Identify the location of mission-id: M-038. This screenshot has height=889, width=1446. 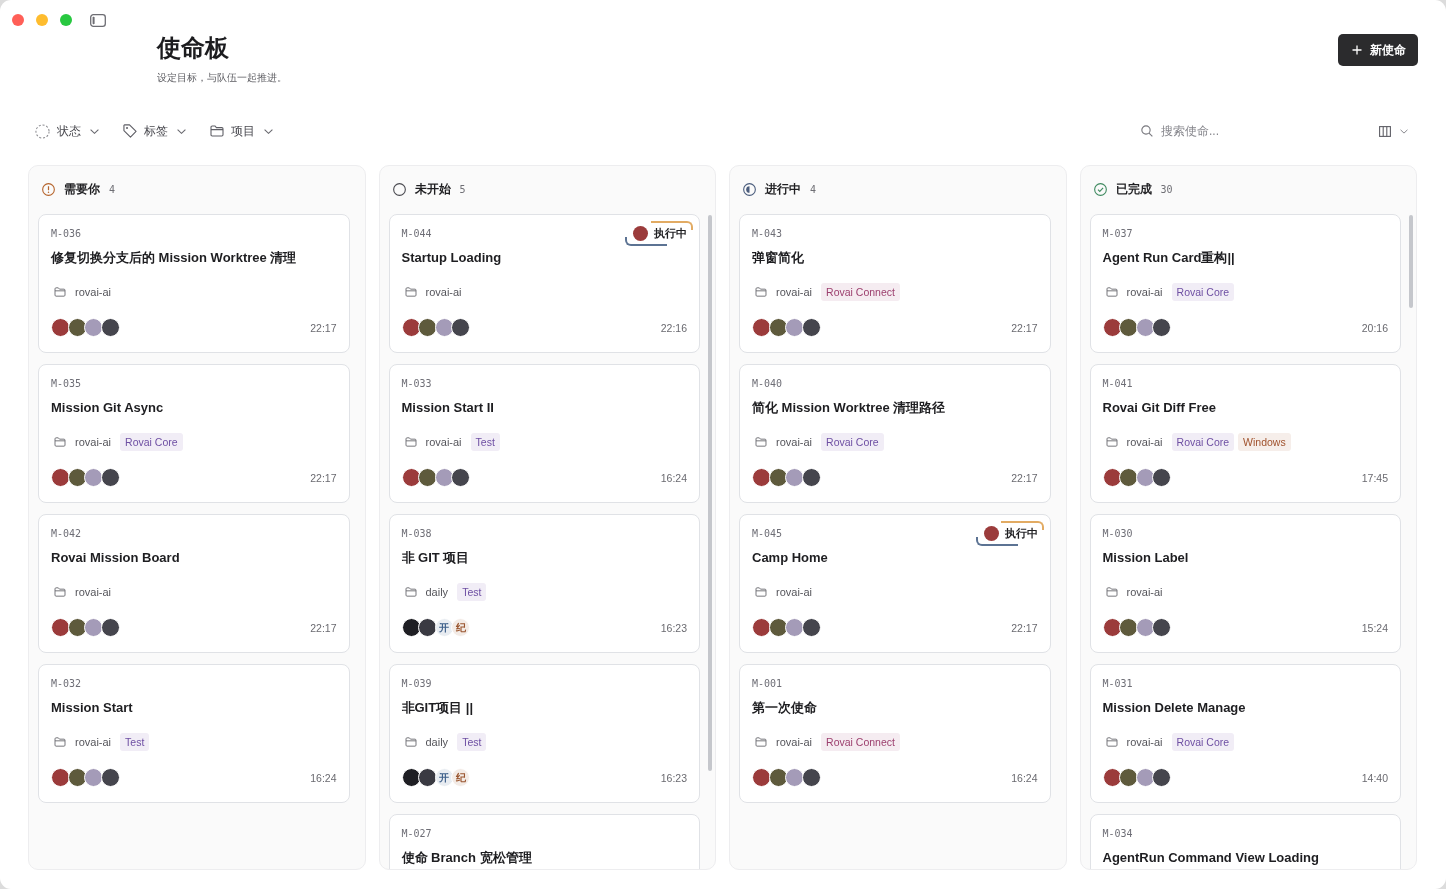
(416, 534).